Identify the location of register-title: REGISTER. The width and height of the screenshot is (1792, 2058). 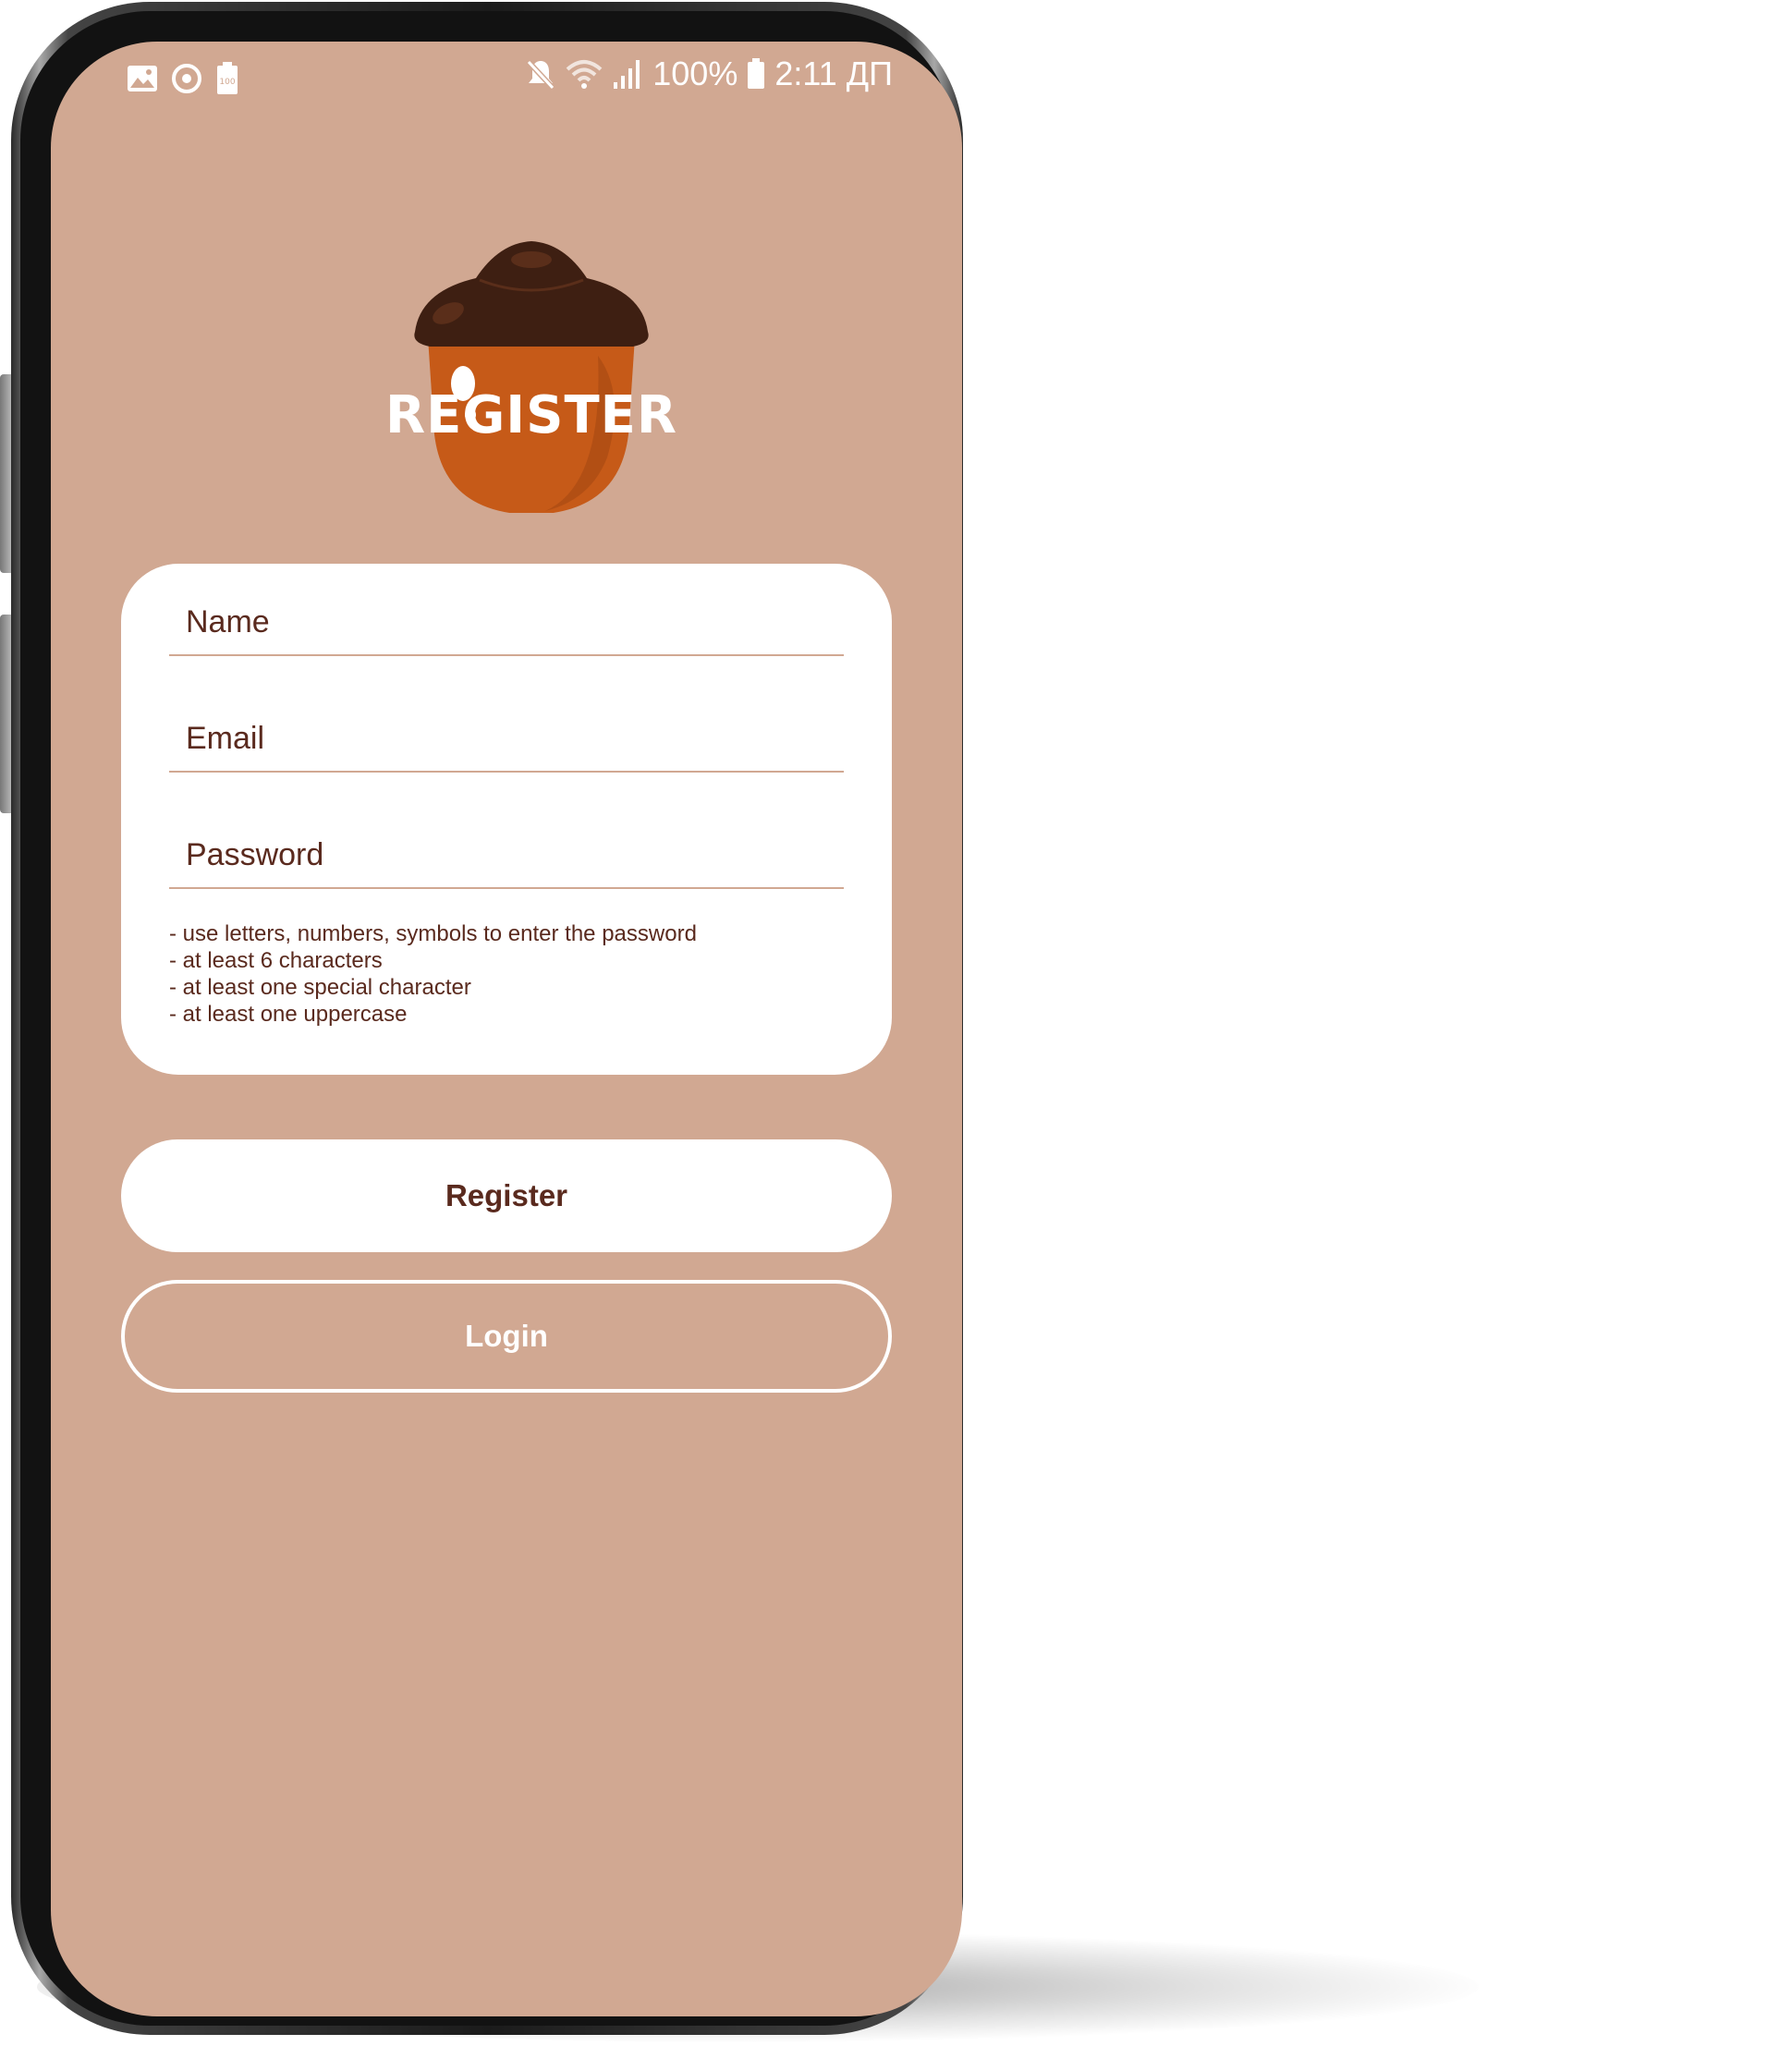
(531, 415).